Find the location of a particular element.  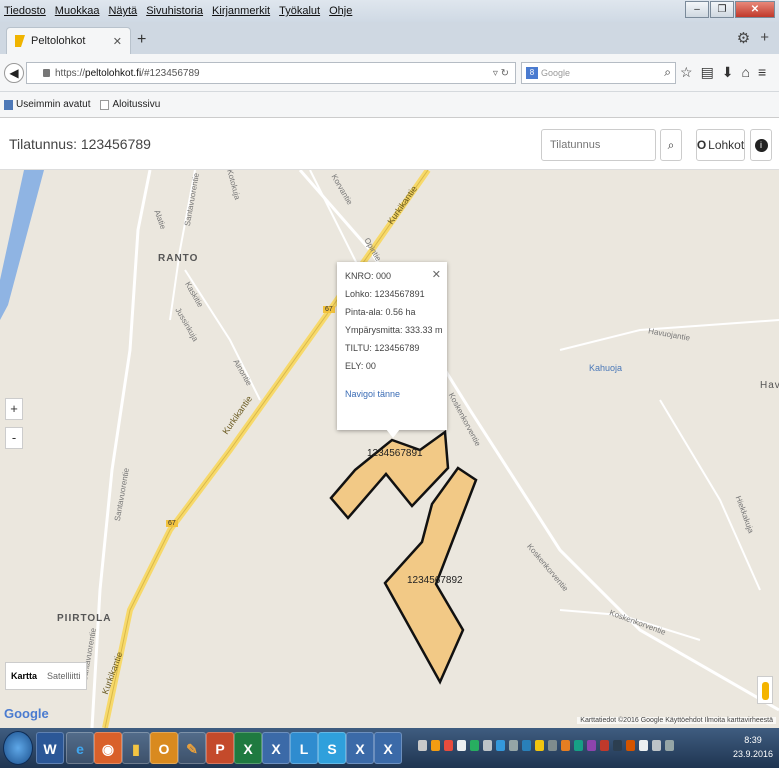

search-button: ⌕ is located at coordinates (671, 145).